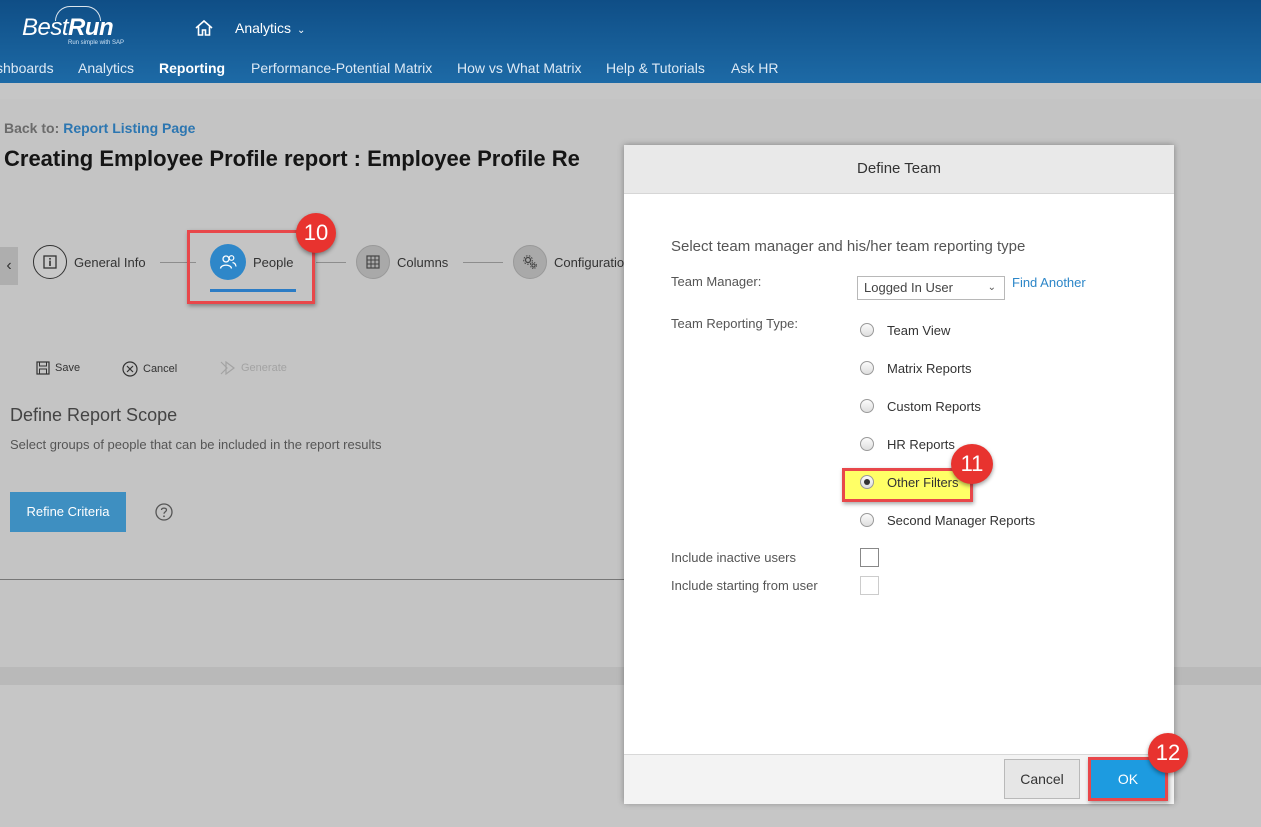  I want to click on include-inactive-label: Include inactive users, so click(734, 557).